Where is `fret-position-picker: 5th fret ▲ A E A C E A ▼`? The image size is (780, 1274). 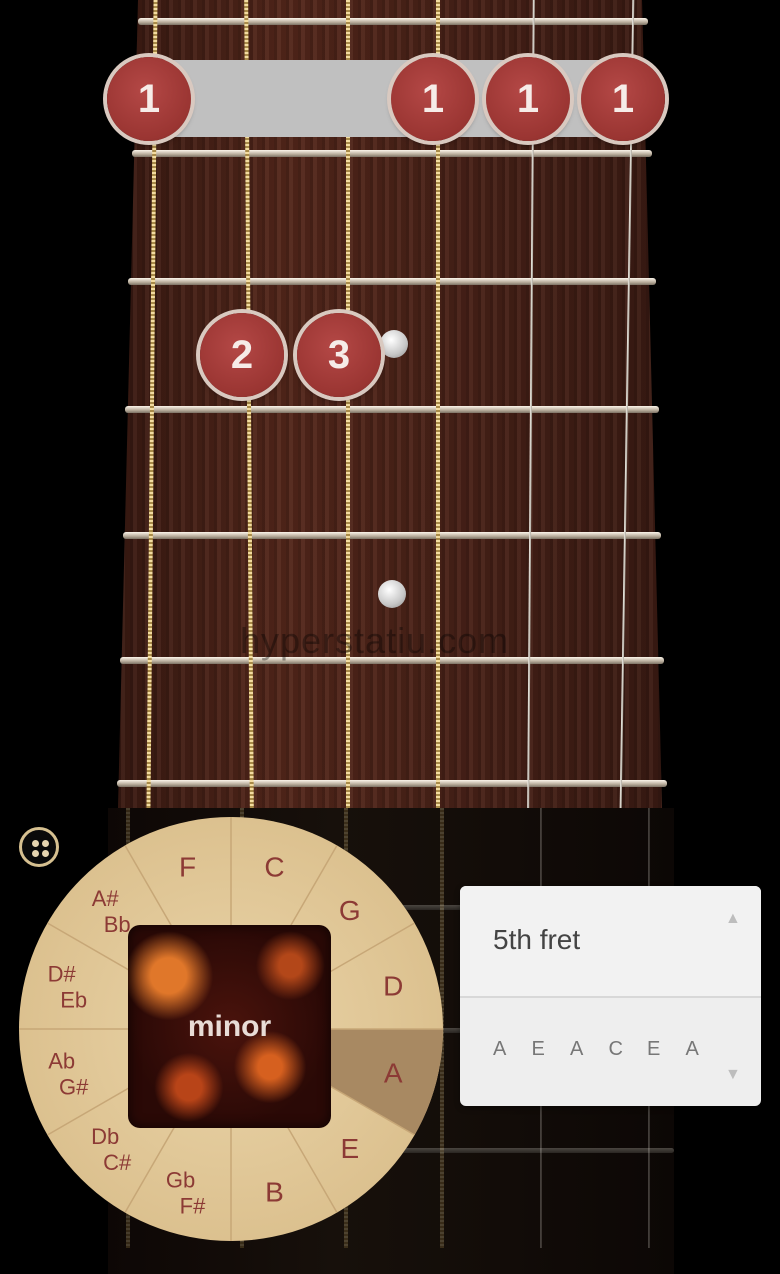
fret-position-picker: 5th fret ▲ A E A C E A ▼ is located at coordinates (610, 996).